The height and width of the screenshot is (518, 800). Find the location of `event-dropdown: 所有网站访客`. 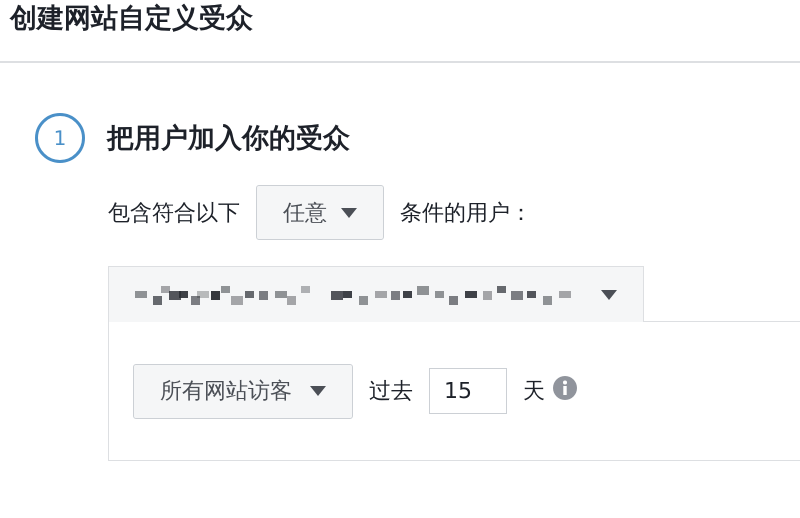

event-dropdown: 所有网站访客 is located at coordinates (243, 391).